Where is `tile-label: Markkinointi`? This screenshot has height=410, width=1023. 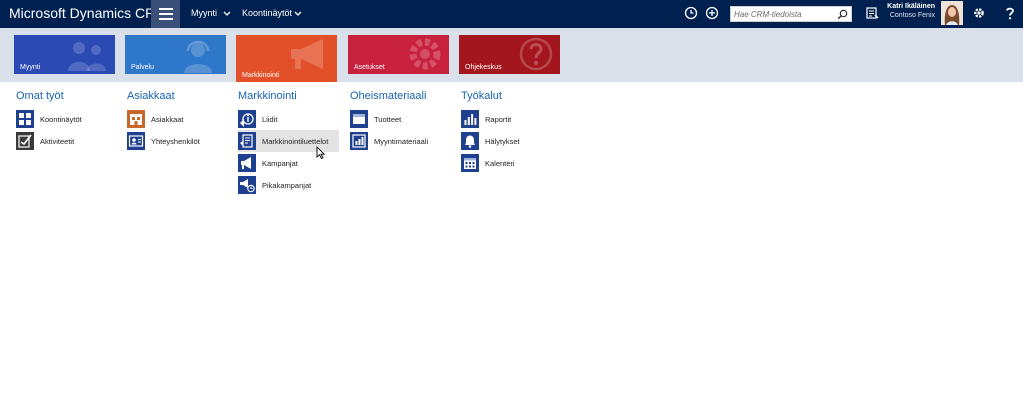 tile-label: Markkinointi is located at coordinates (261, 75).